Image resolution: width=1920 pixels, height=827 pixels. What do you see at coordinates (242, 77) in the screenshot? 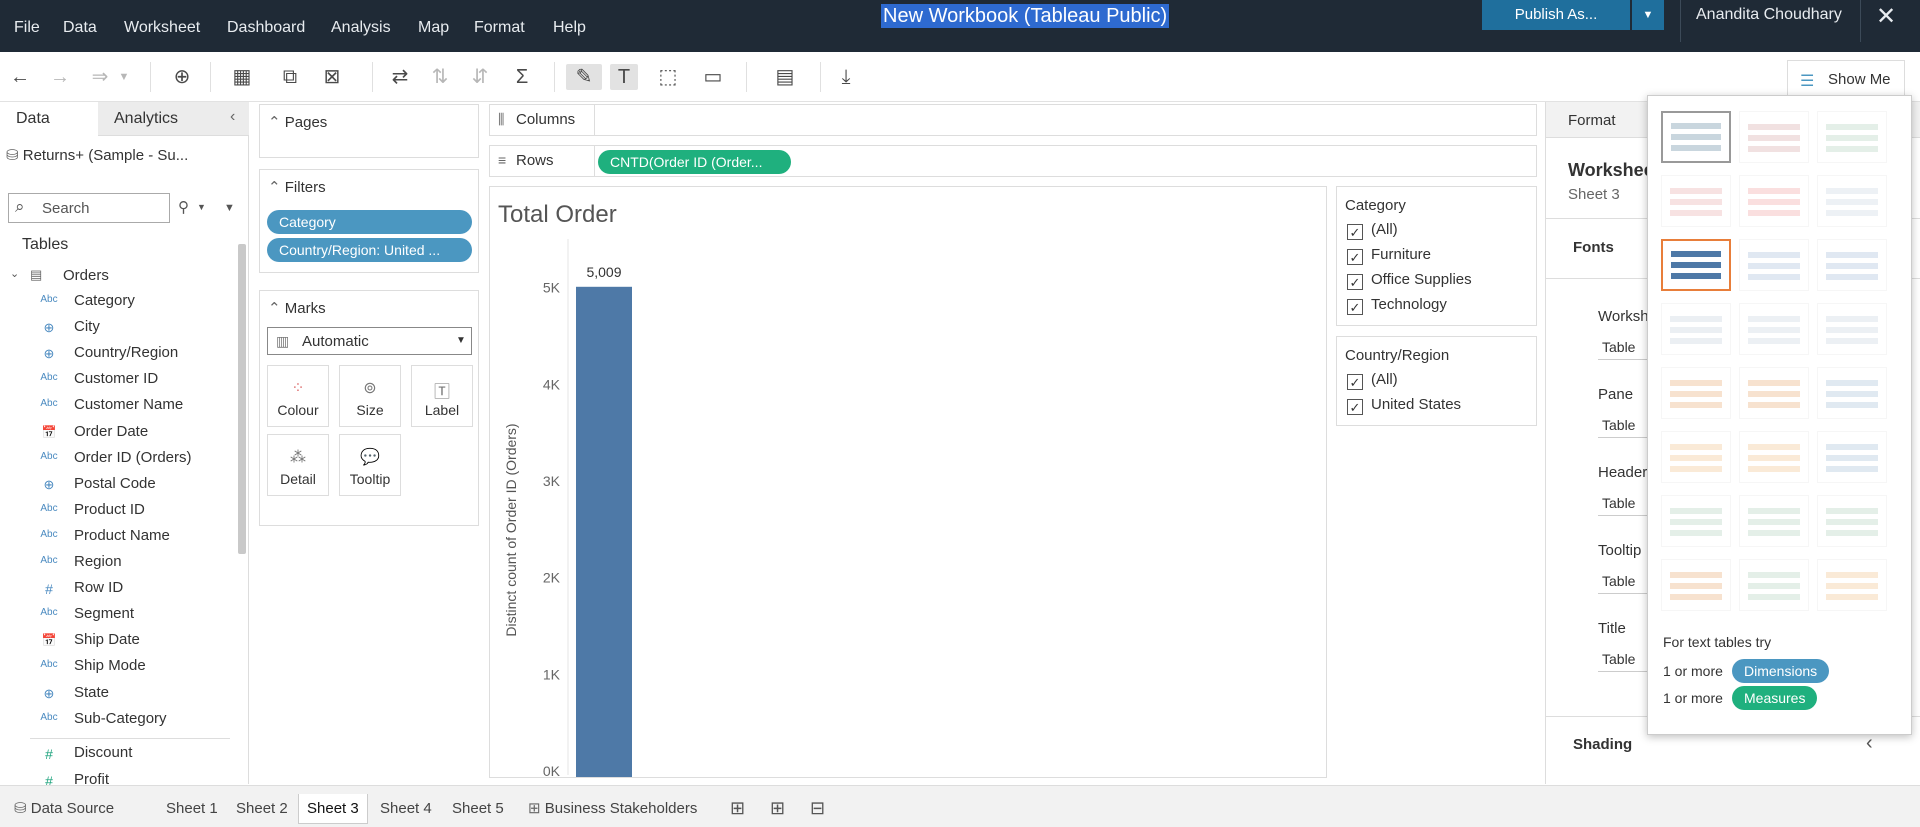
I see `new-worksheet-icon: ▦` at bounding box center [242, 77].